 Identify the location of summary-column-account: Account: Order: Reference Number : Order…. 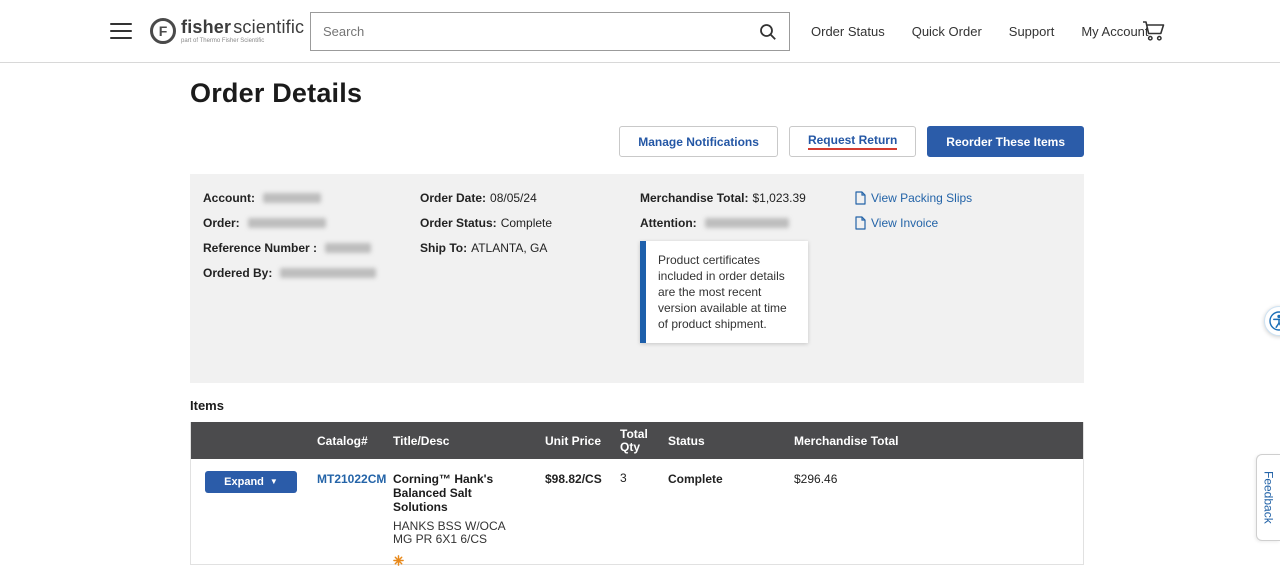
(290, 235).